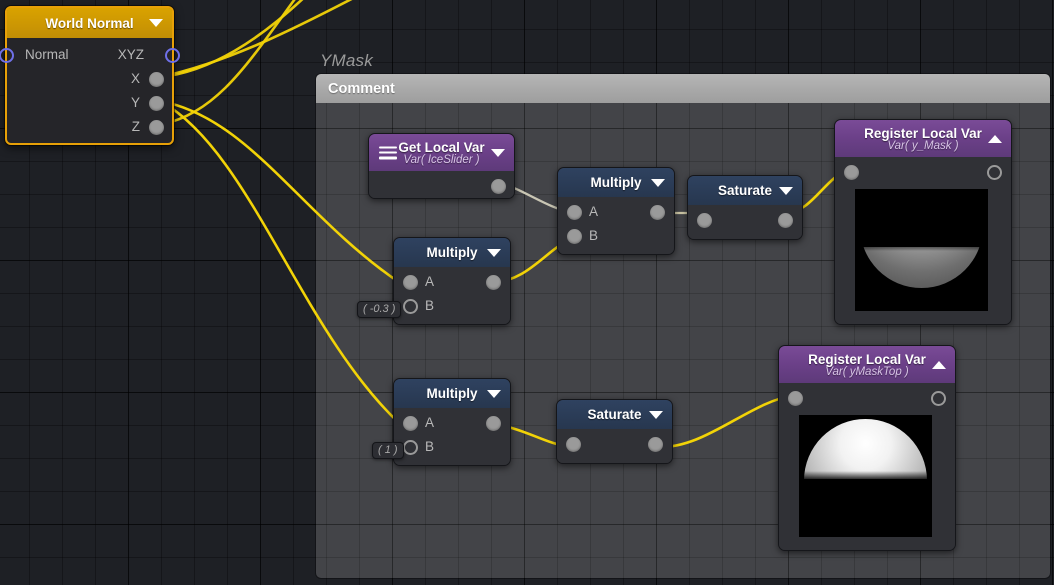 The image size is (1054, 585). I want to click on node-register-local-var-y-mask-top: Register Local Var Var( yMaskTop ), so click(867, 448).